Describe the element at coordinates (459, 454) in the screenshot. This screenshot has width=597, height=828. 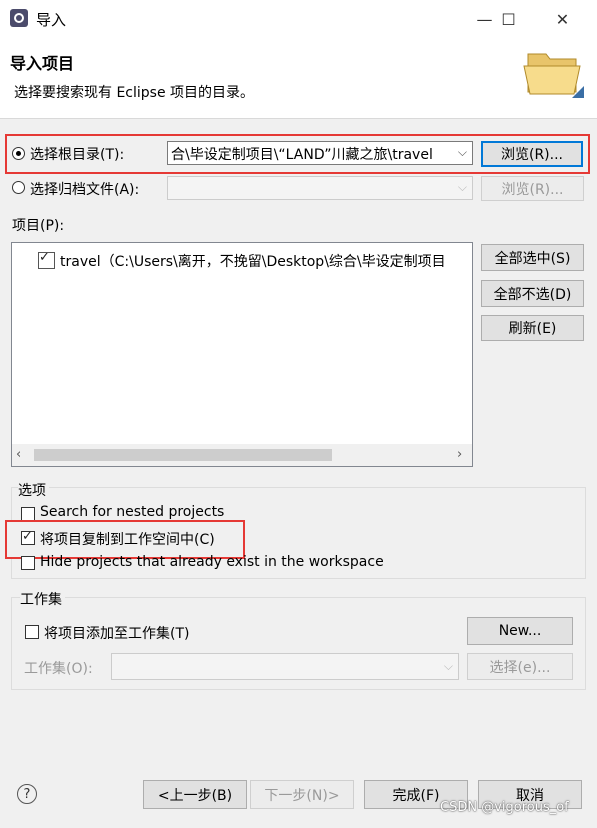
I see `scroll-right-icon: ›` at that location.